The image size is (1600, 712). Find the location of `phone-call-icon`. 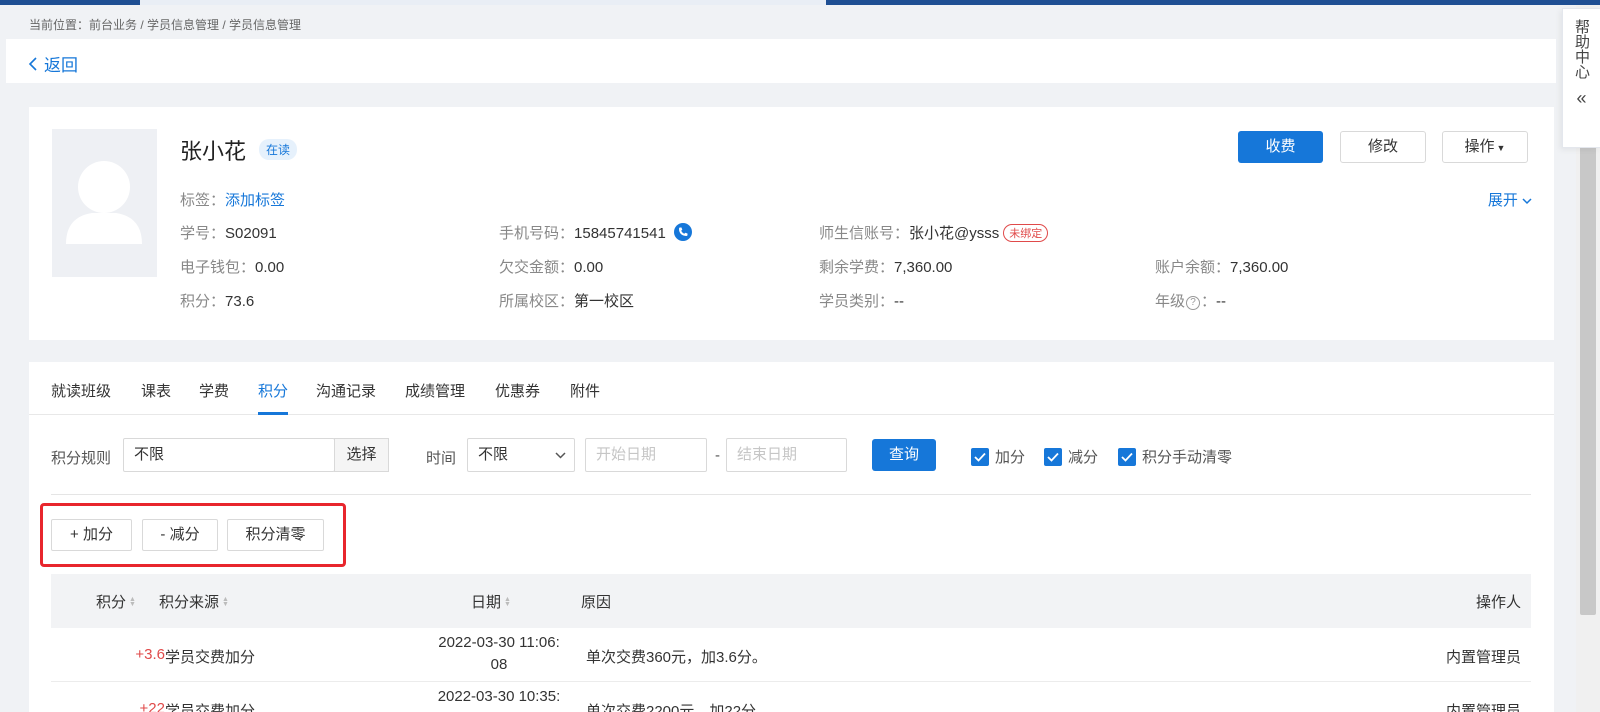

phone-call-icon is located at coordinates (682, 232).